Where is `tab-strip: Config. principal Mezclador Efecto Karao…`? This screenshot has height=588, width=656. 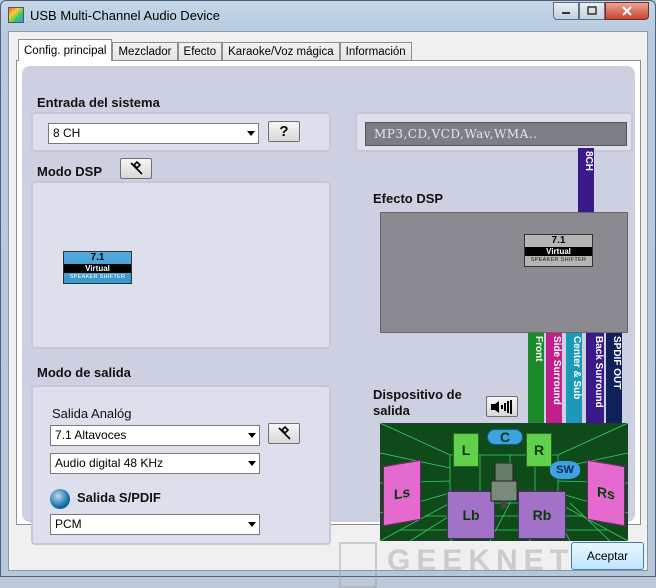
tab-strip: Config. principal Mezclador Efecto Karao… is located at coordinates (215, 50).